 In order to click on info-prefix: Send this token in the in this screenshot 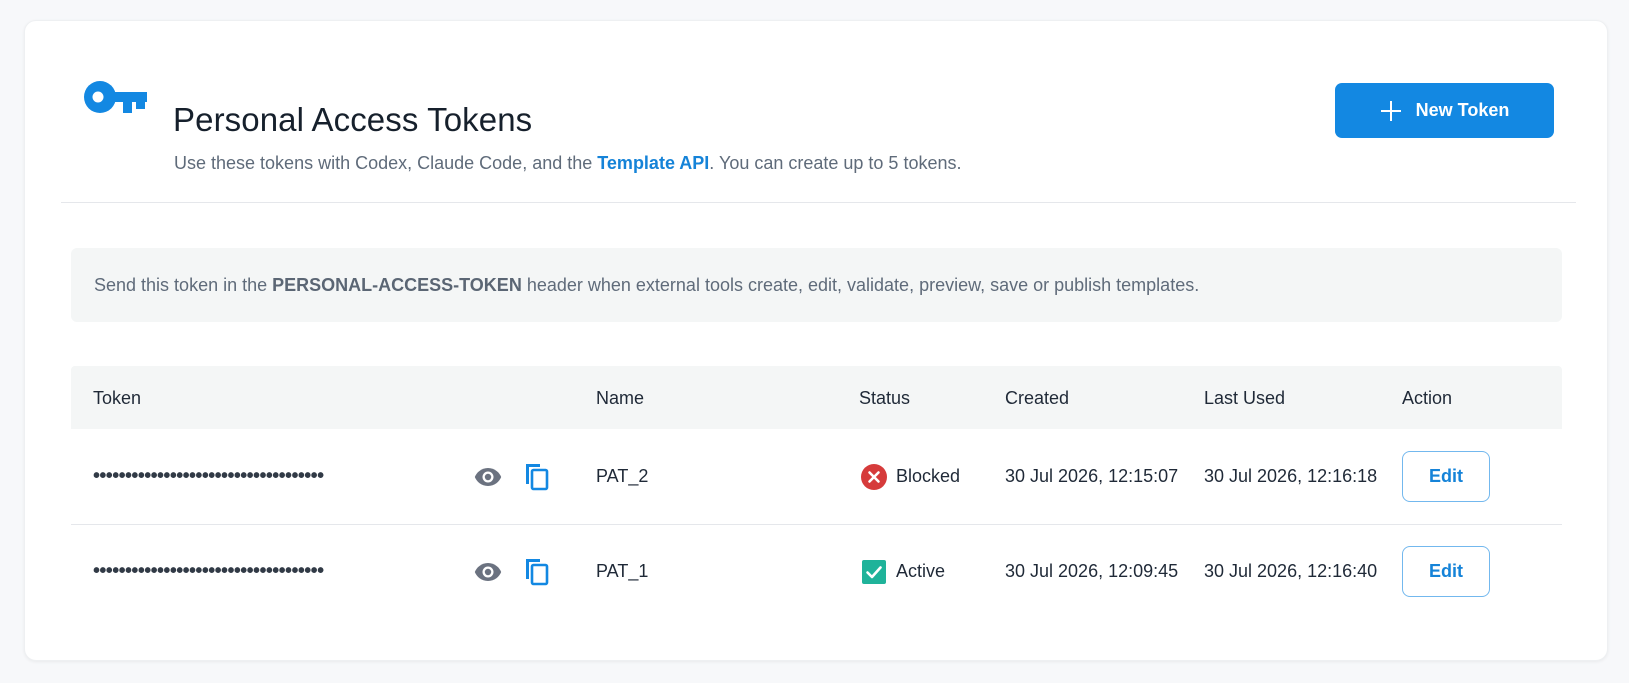, I will do `click(181, 284)`.